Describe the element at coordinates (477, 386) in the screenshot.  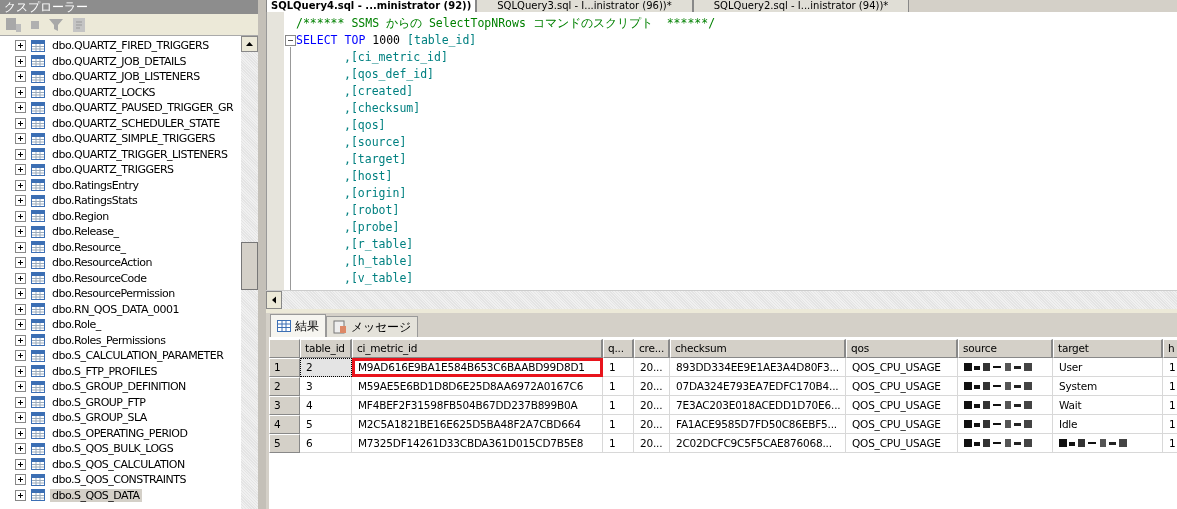
I see `table-cell: M59AE5E6BD1D8D6E25D8AA6972A0167C6` at that location.